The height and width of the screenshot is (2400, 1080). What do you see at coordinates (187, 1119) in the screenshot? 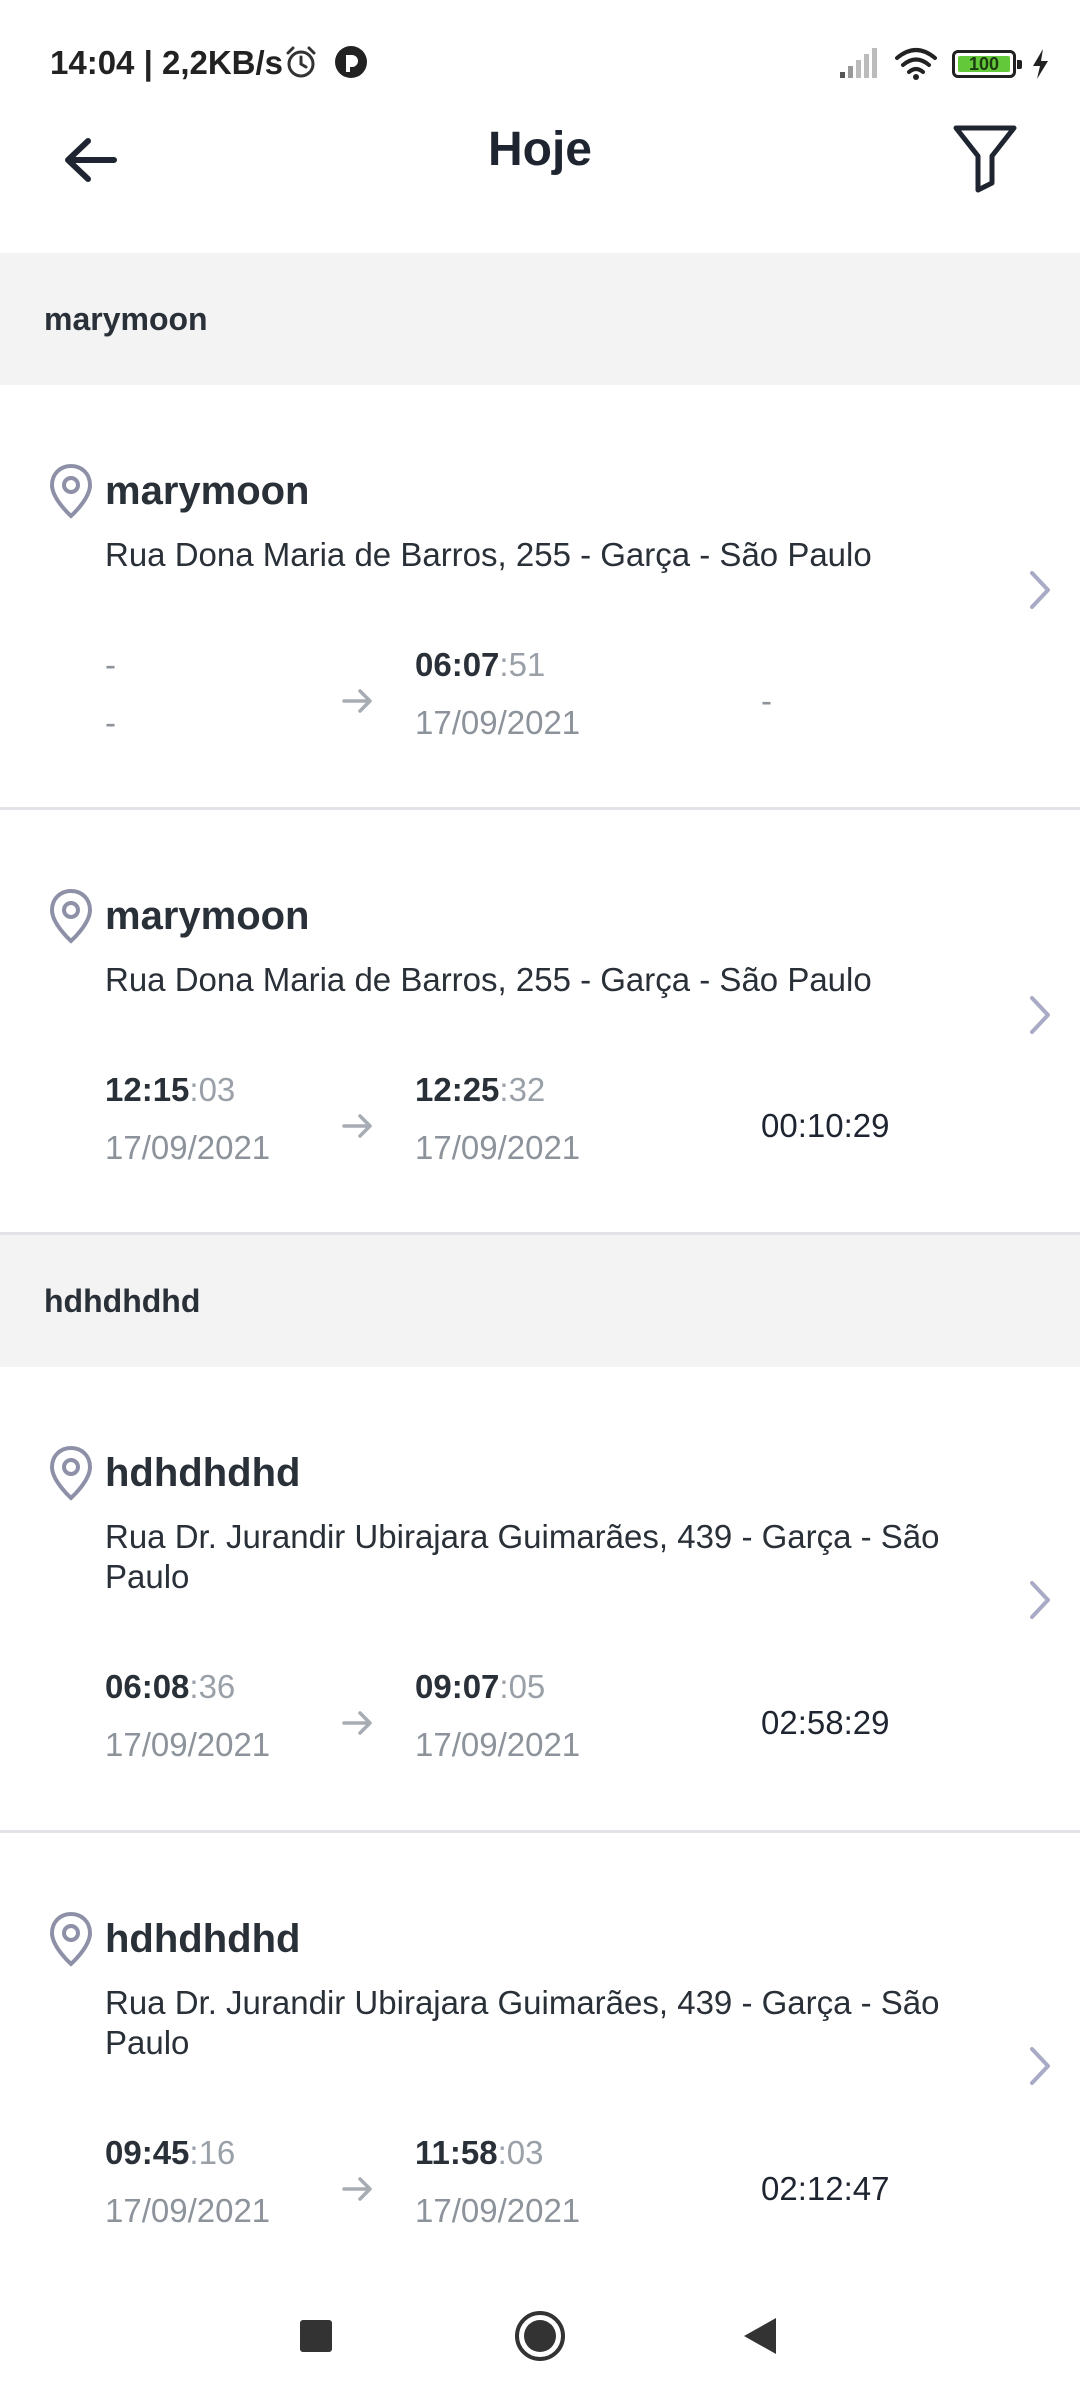
I see `visit-start: 12:15:03 17/09/2021` at bounding box center [187, 1119].